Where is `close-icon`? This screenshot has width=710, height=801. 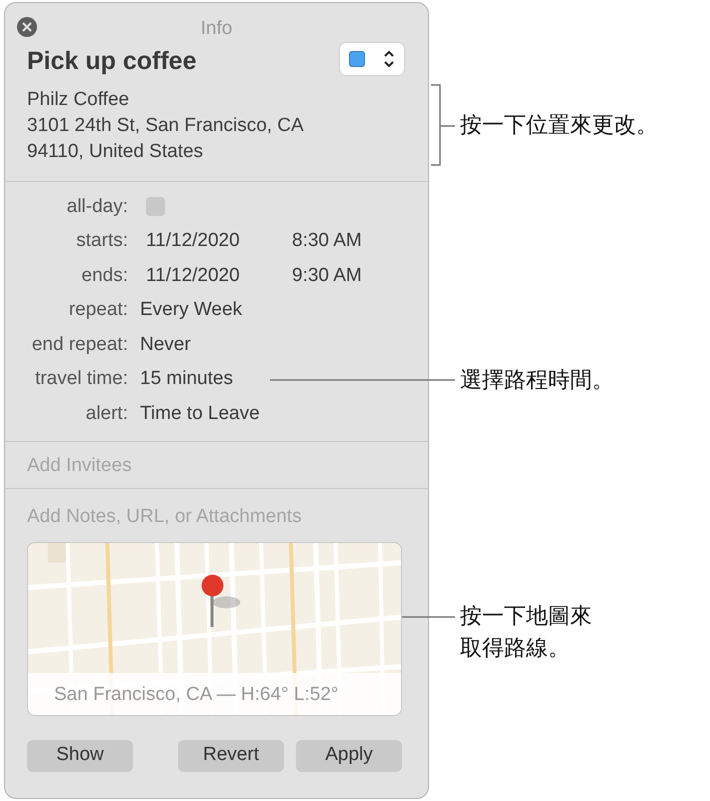
close-icon is located at coordinates (27, 27).